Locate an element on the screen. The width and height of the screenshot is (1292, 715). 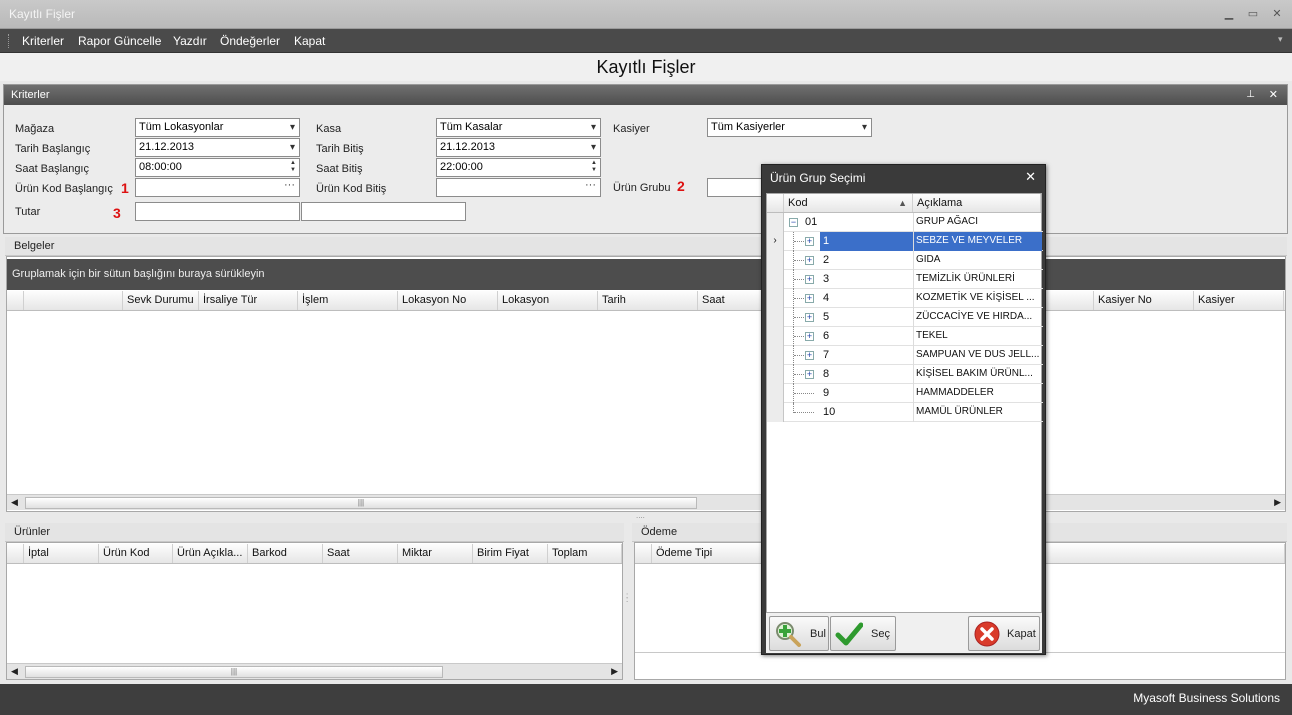
dialog-close-icon: ✕ is located at coordinates (1030, 177).